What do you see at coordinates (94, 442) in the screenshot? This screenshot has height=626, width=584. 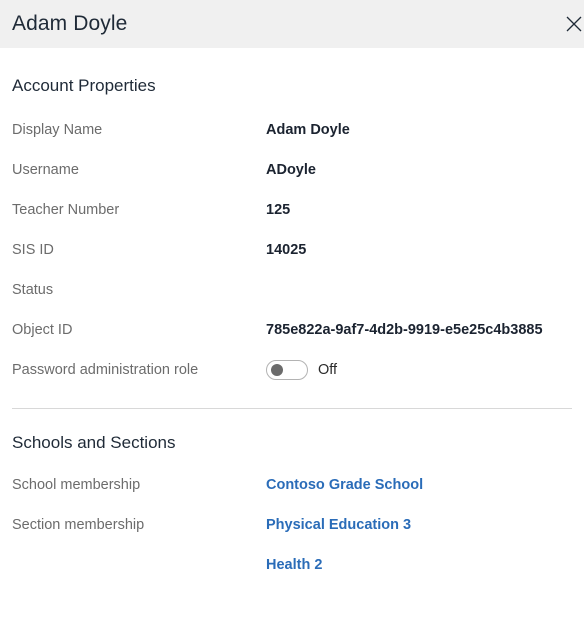 I see `schools-and-sections-heading: Schools and Sections` at bounding box center [94, 442].